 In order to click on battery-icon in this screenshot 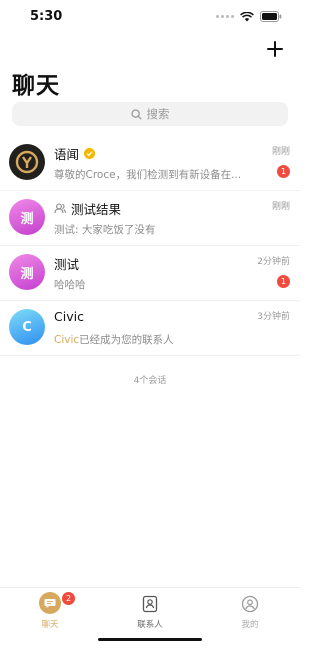, I will do `click(271, 16)`.